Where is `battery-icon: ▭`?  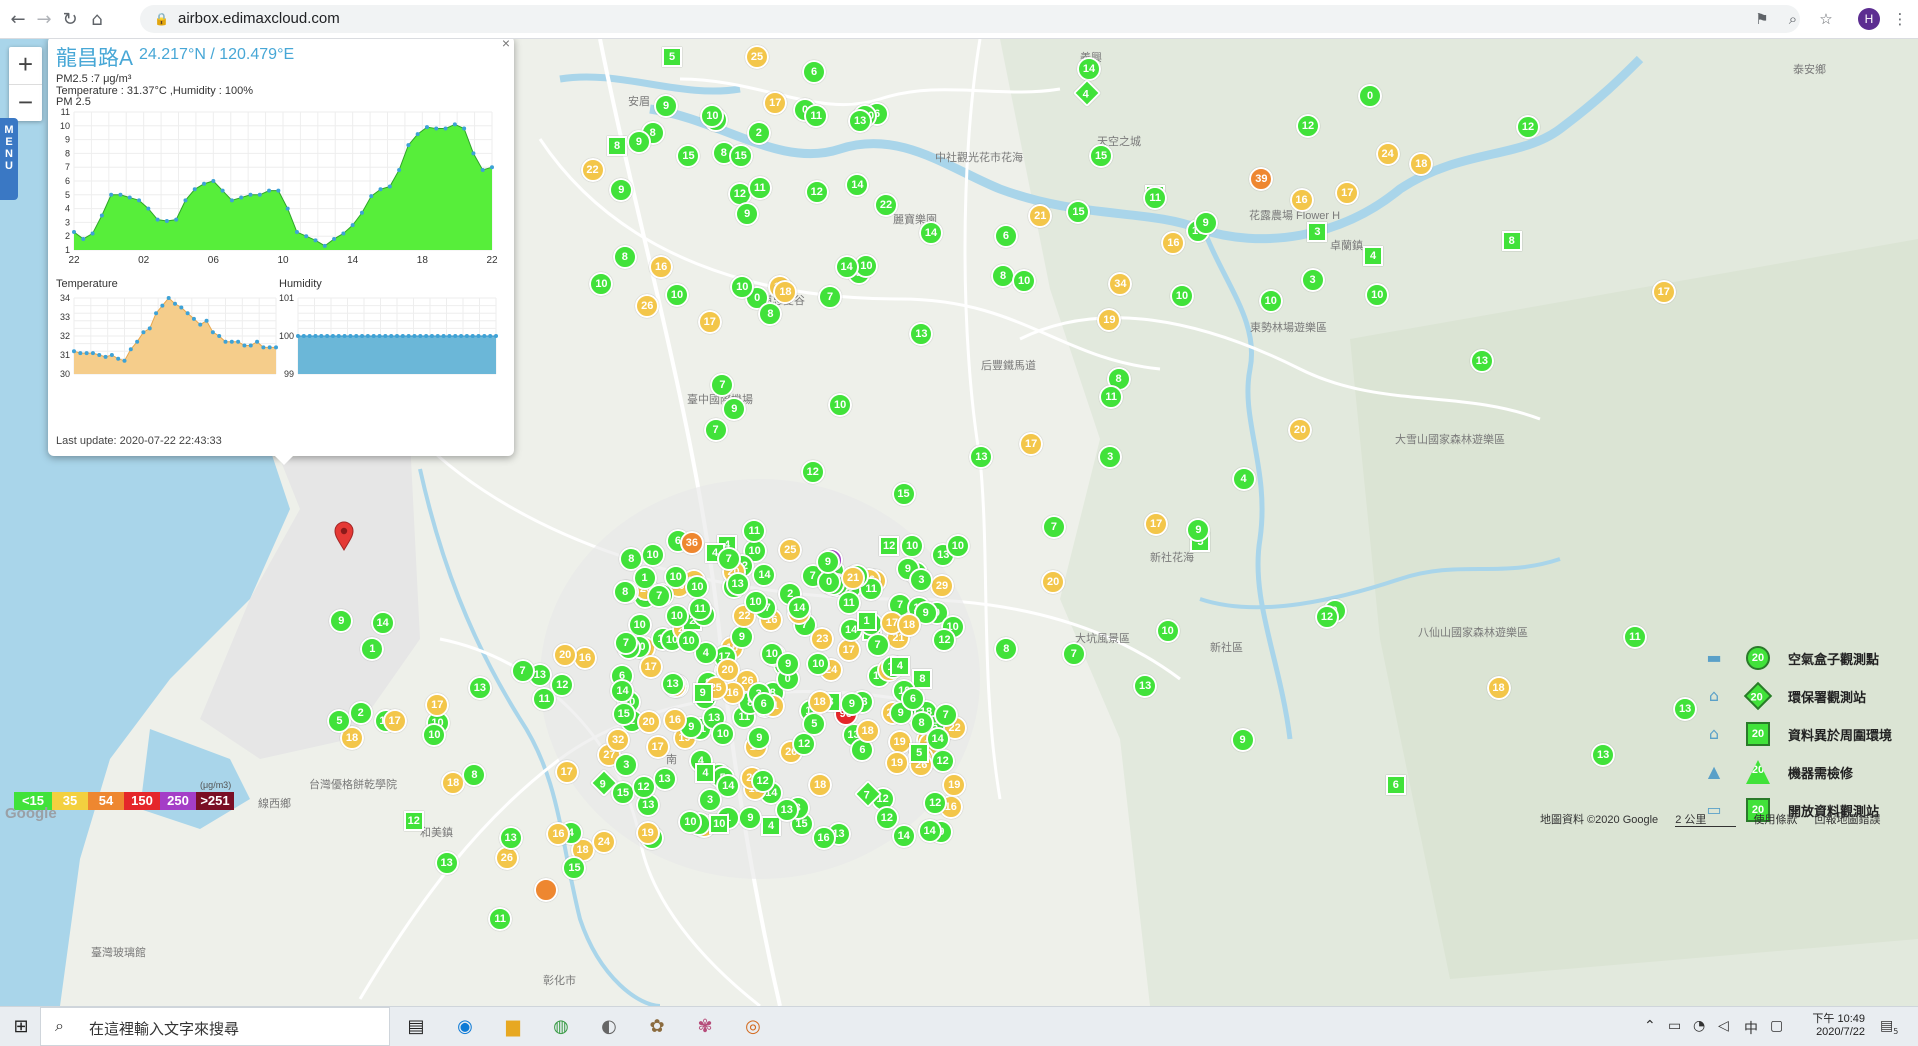 battery-icon: ▭ is located at coordinates (1674, 1026).